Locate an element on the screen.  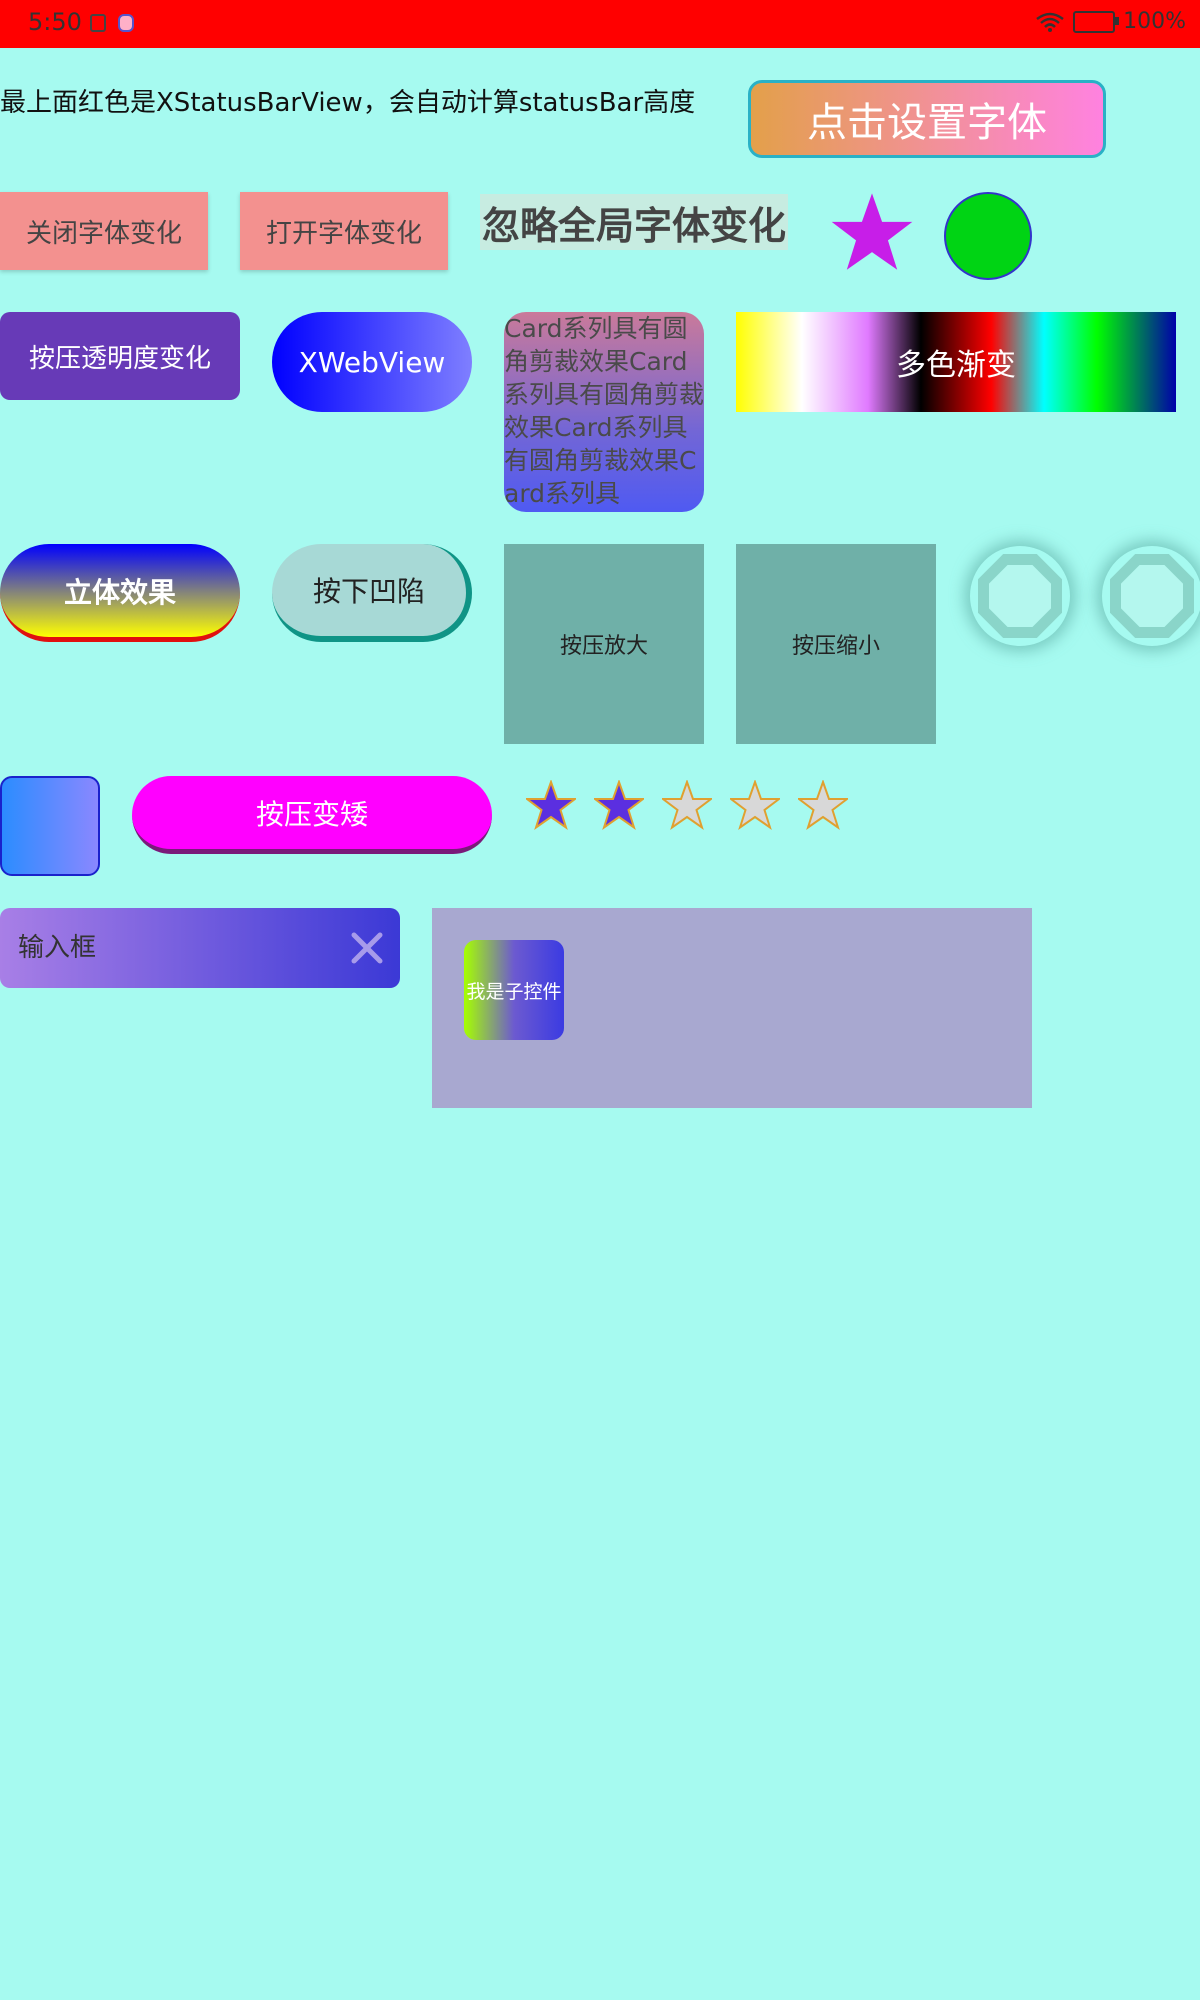
green-circle is located at coordinates (988, 236).